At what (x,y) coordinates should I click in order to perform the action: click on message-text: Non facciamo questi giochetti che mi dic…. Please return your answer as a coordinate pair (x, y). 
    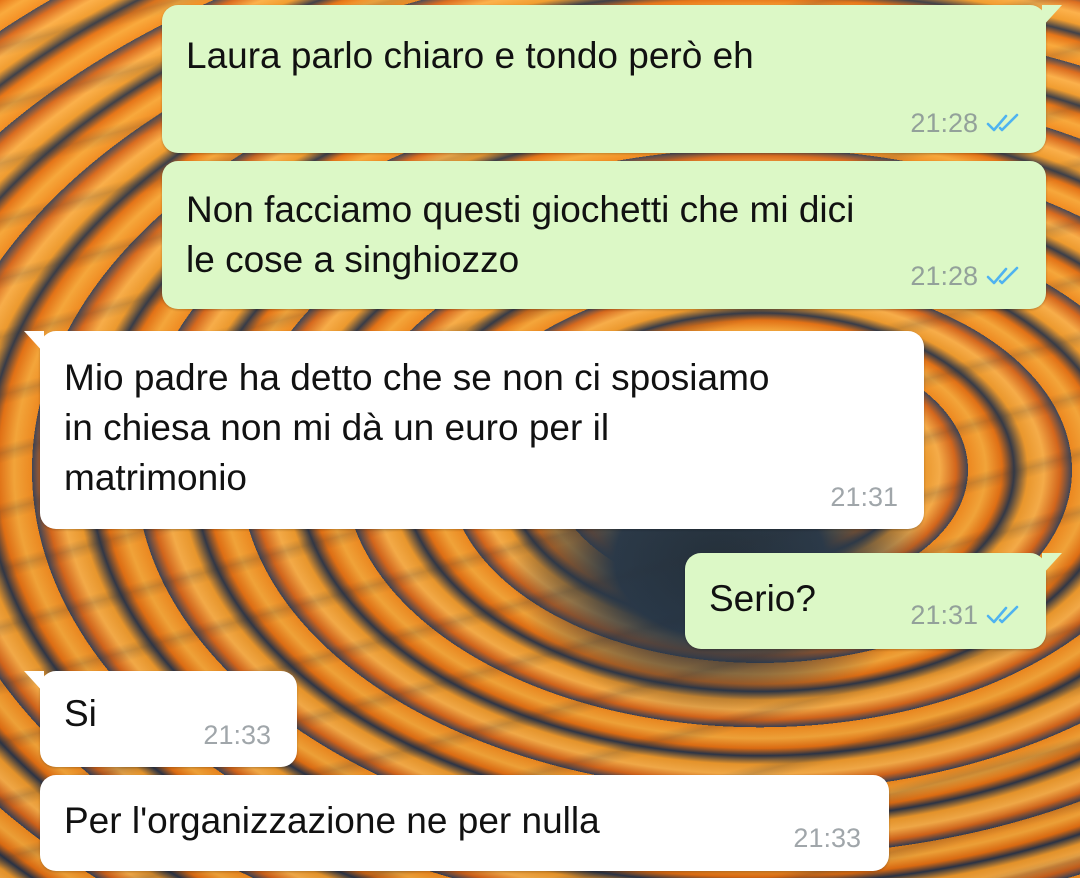
    Looking at the image, I should click on (520, 234).